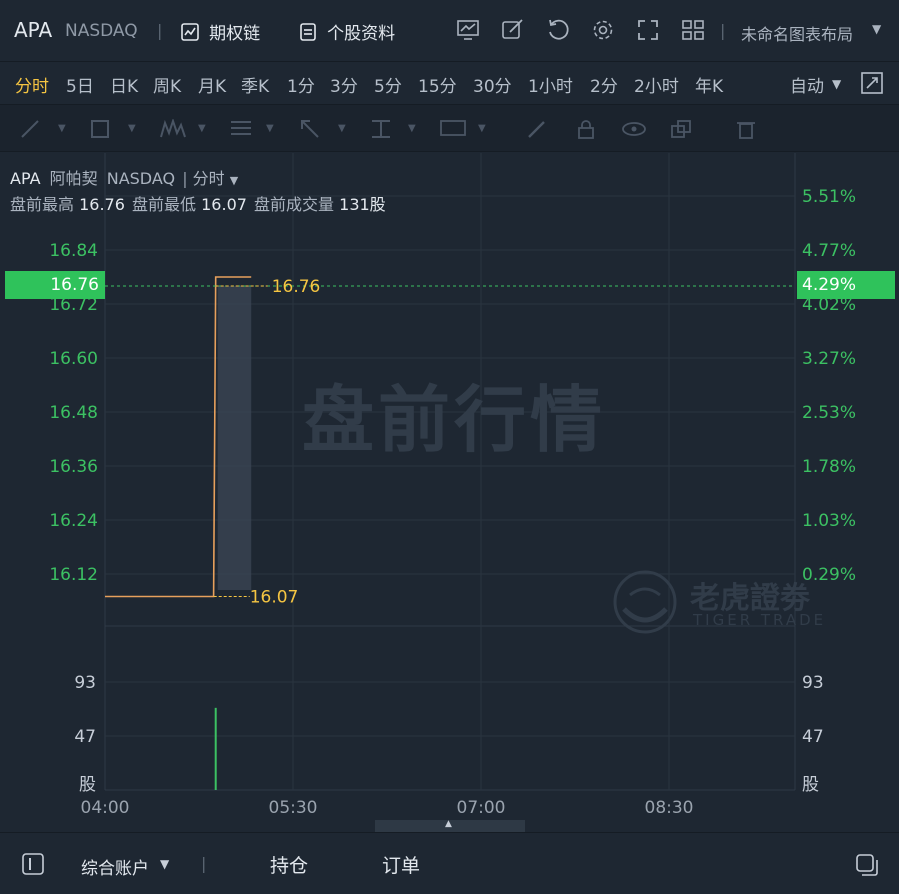 Image resolution: width=899 pixels, height=894 pixels. I want to click on measure-tool-icon, so click(381, 129).